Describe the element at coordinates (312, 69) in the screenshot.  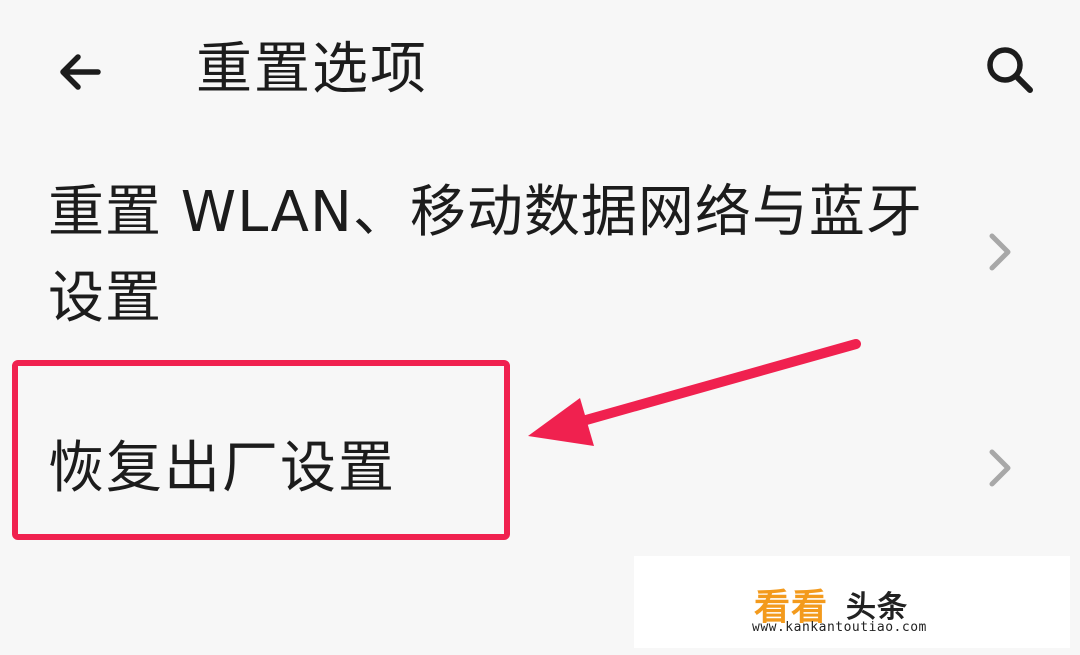
I see `page-title: 重置选项` at that location.